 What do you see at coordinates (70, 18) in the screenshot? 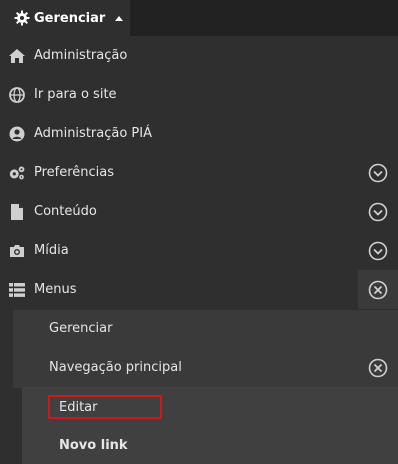
I see `manage-label: Gerenciar` at bounding box center [70, 18].